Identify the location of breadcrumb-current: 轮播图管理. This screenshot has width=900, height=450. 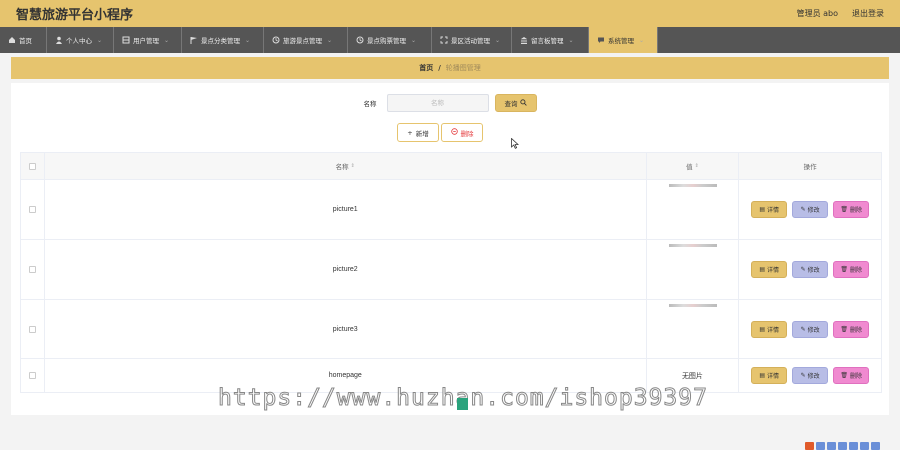
(463, 68).